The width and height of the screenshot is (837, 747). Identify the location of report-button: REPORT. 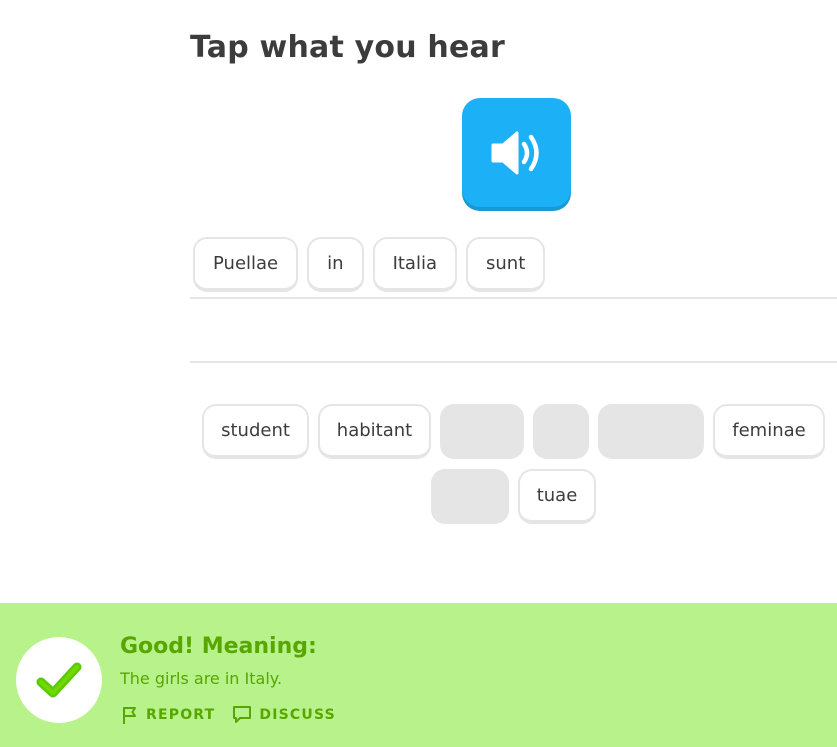
(167, 715).